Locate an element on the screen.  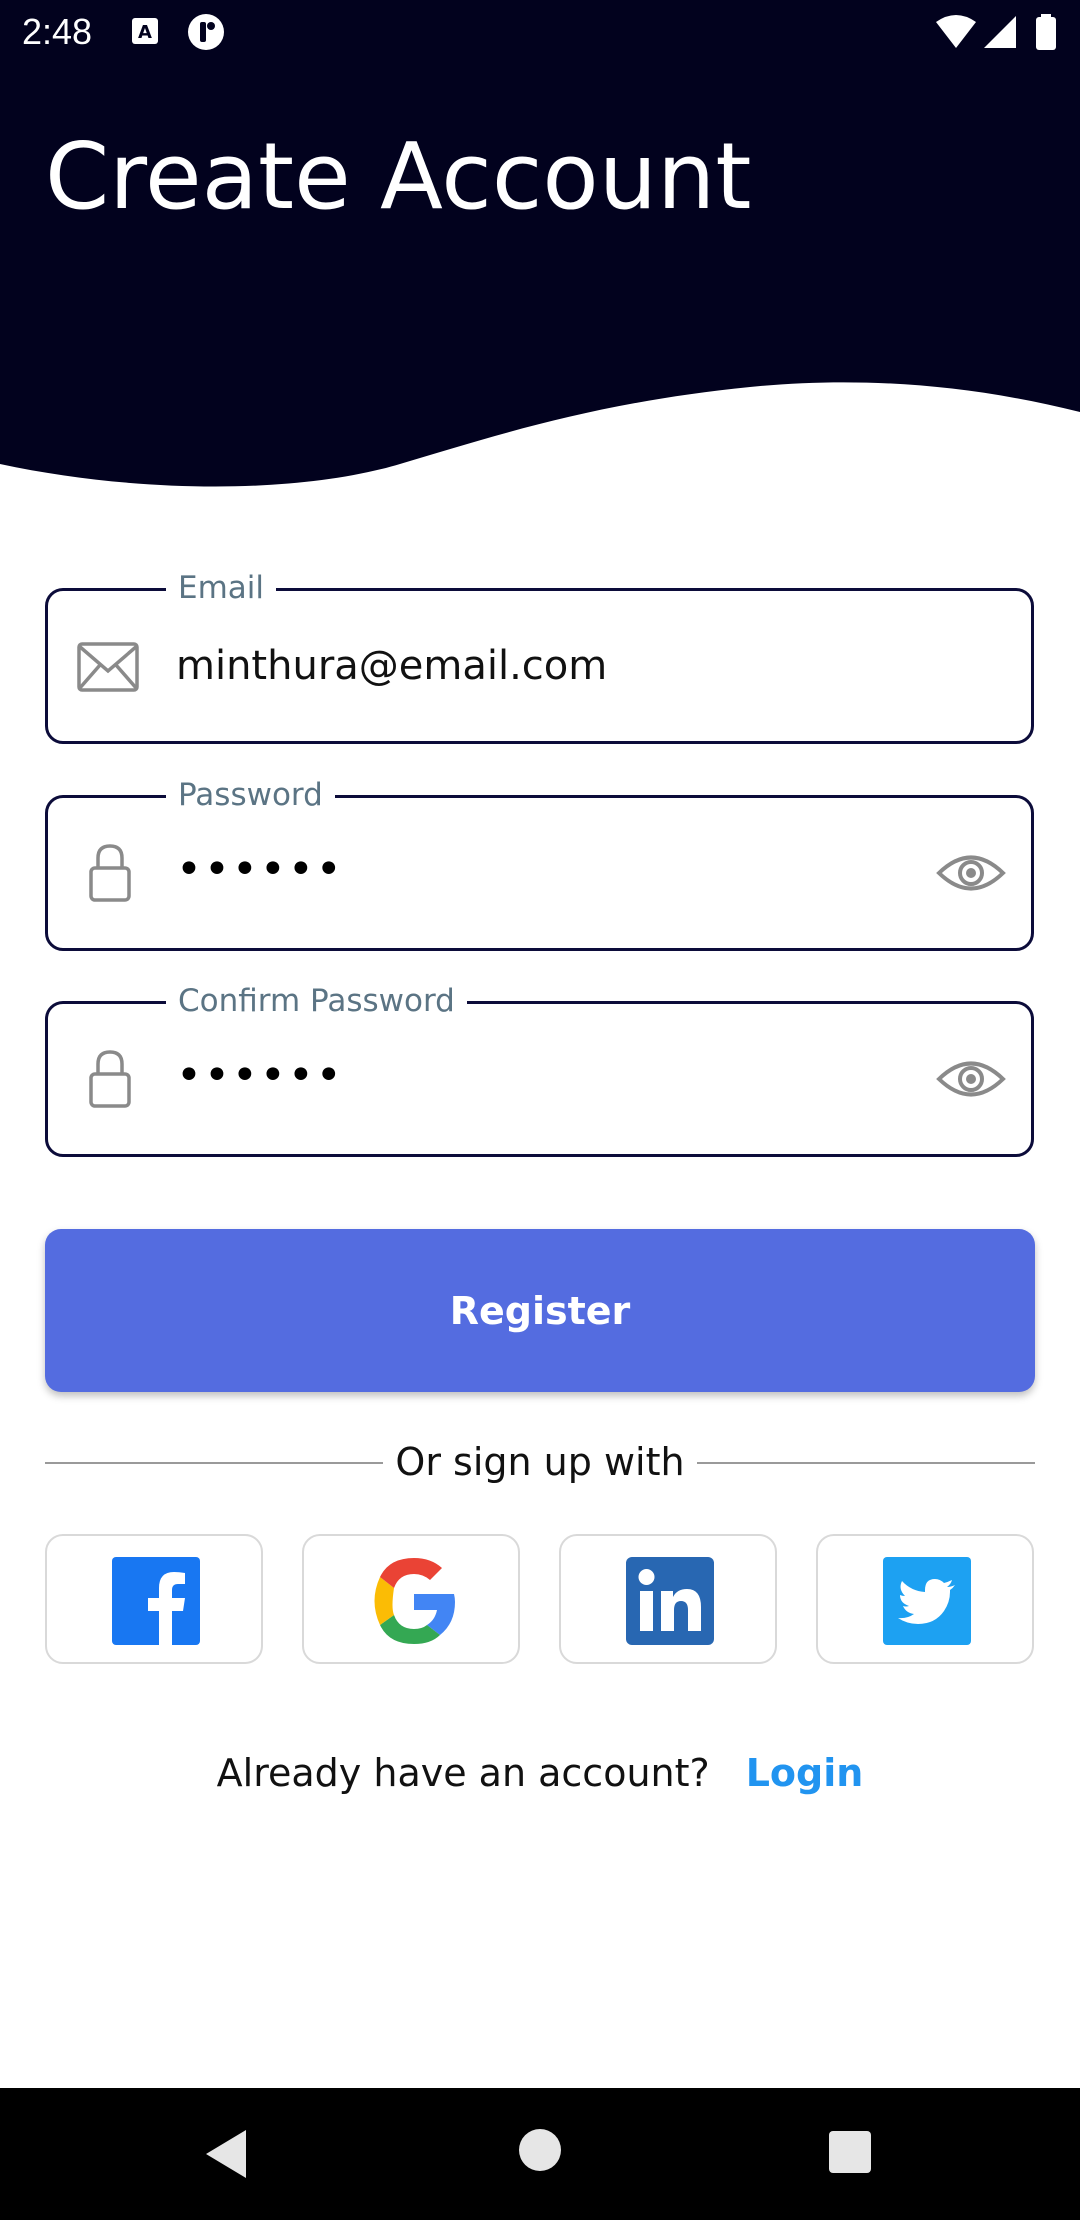
page-title: Create Account is located at coordinates (398, 176).